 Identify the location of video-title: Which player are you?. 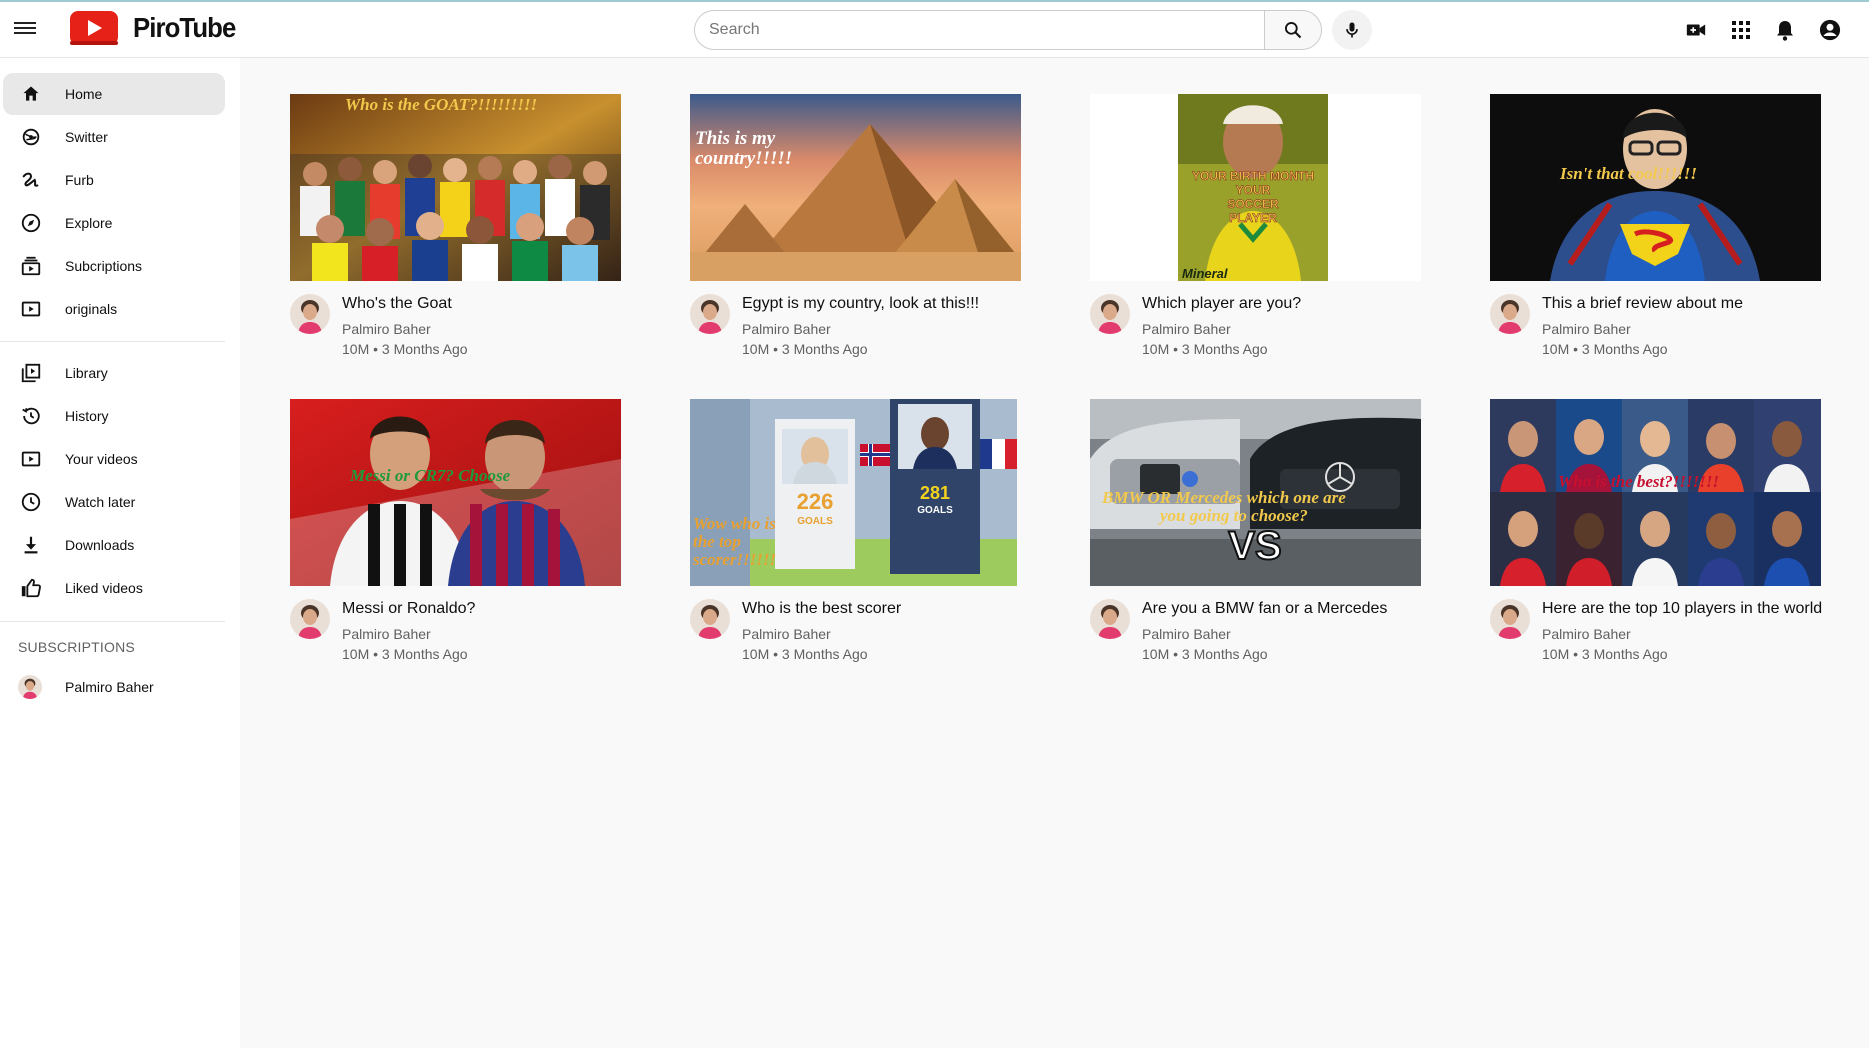
(1221, 304).